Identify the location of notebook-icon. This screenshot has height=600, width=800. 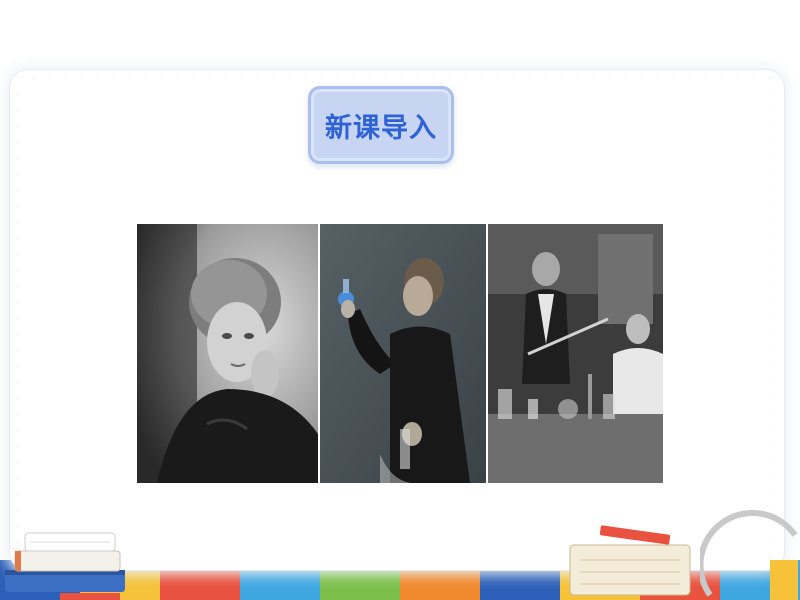
(630, 560).